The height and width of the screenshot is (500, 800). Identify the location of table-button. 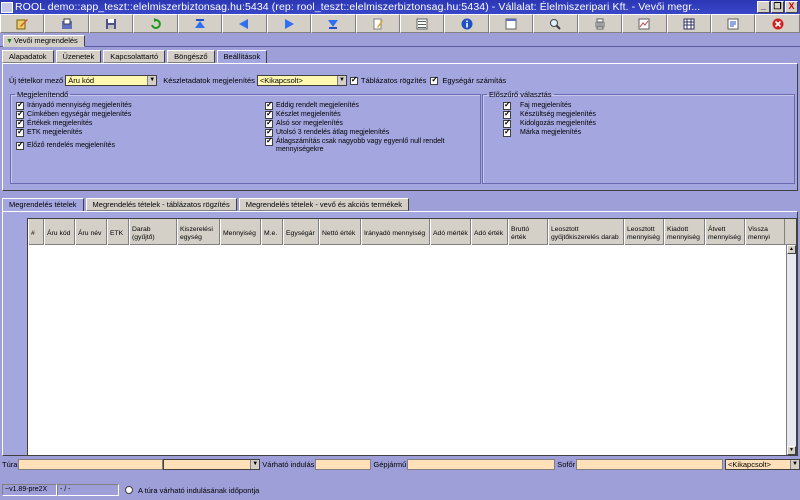
(688, 23).